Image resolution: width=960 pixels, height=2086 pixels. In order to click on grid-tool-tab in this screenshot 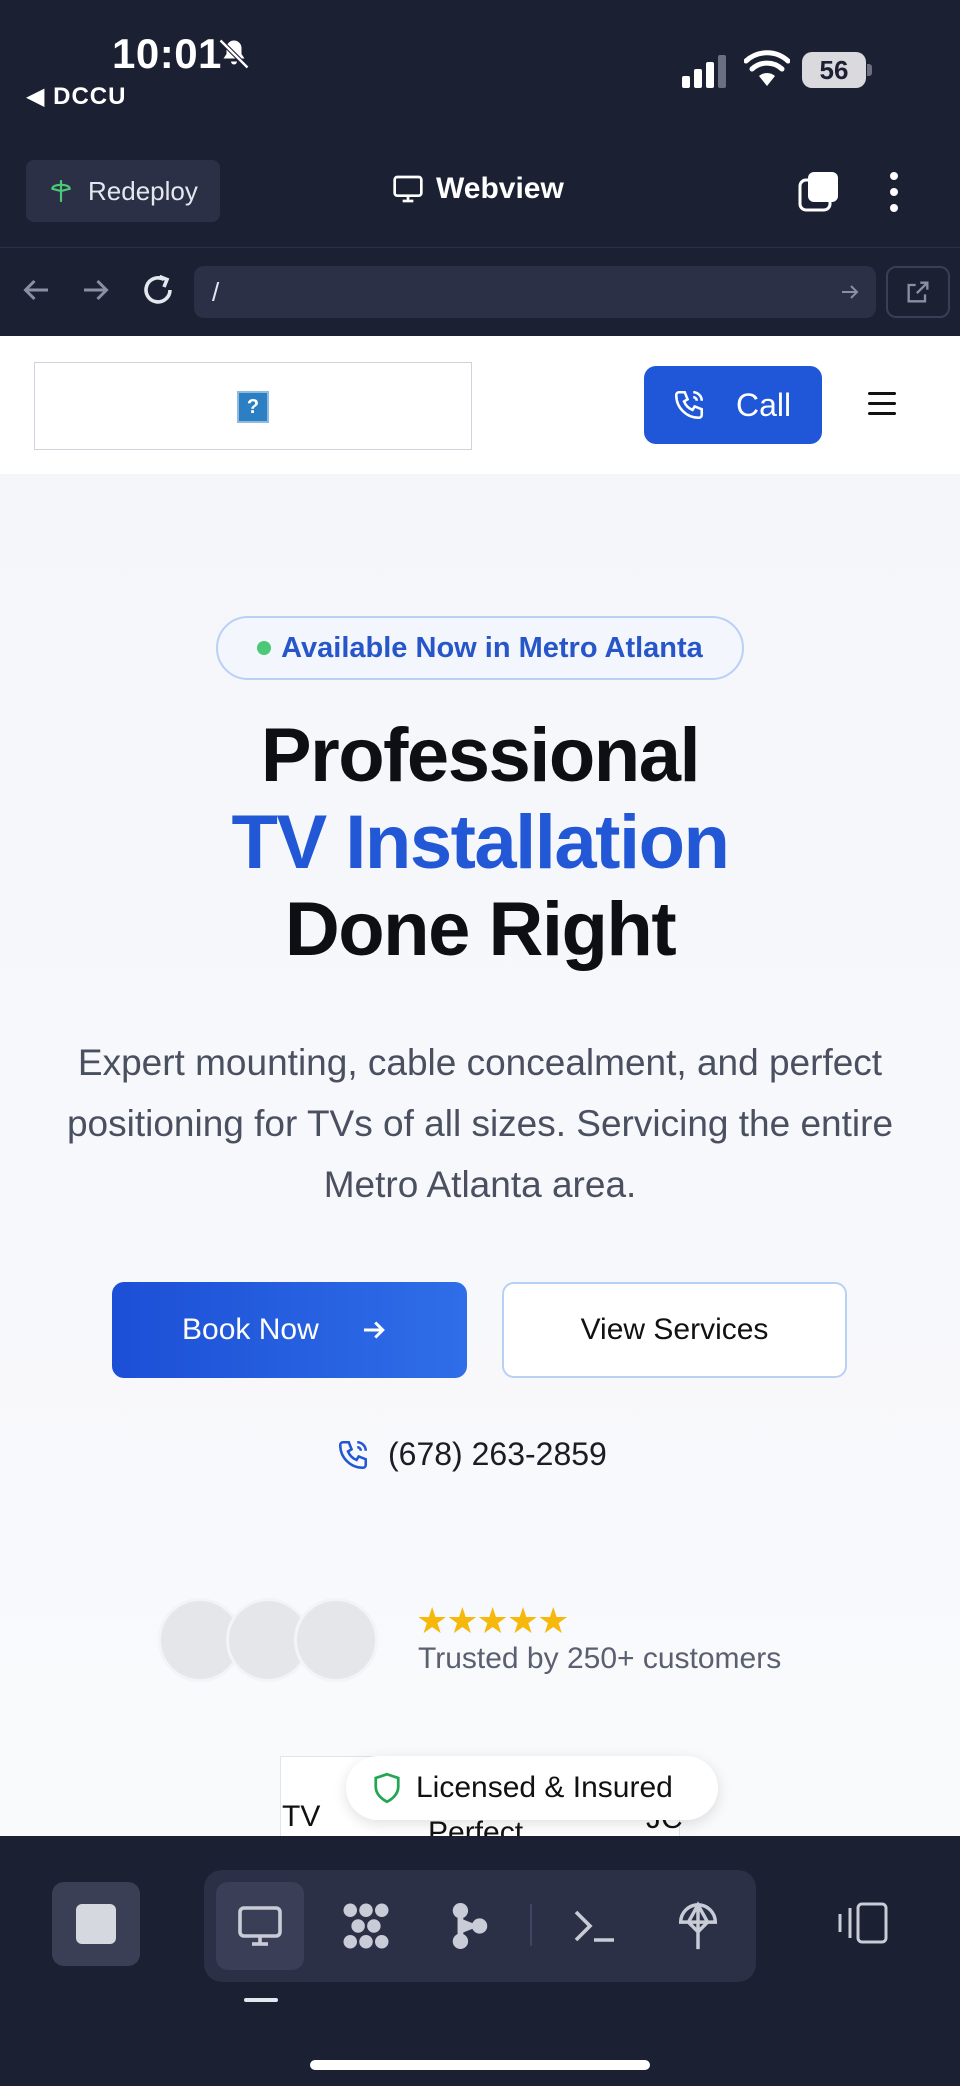, I will do `click(366, 1926)`.